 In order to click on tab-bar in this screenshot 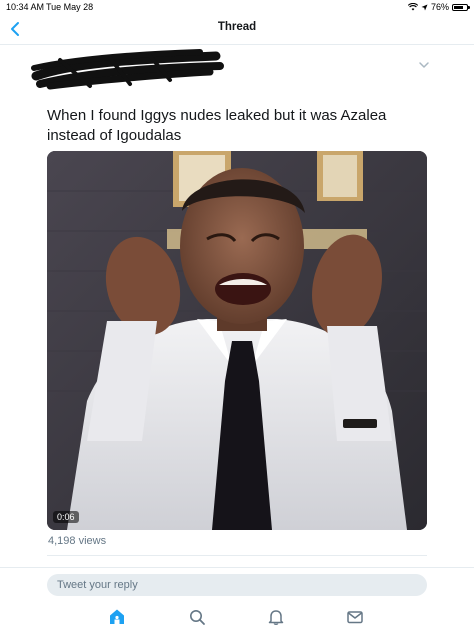, I will do `click(237, 617)`.